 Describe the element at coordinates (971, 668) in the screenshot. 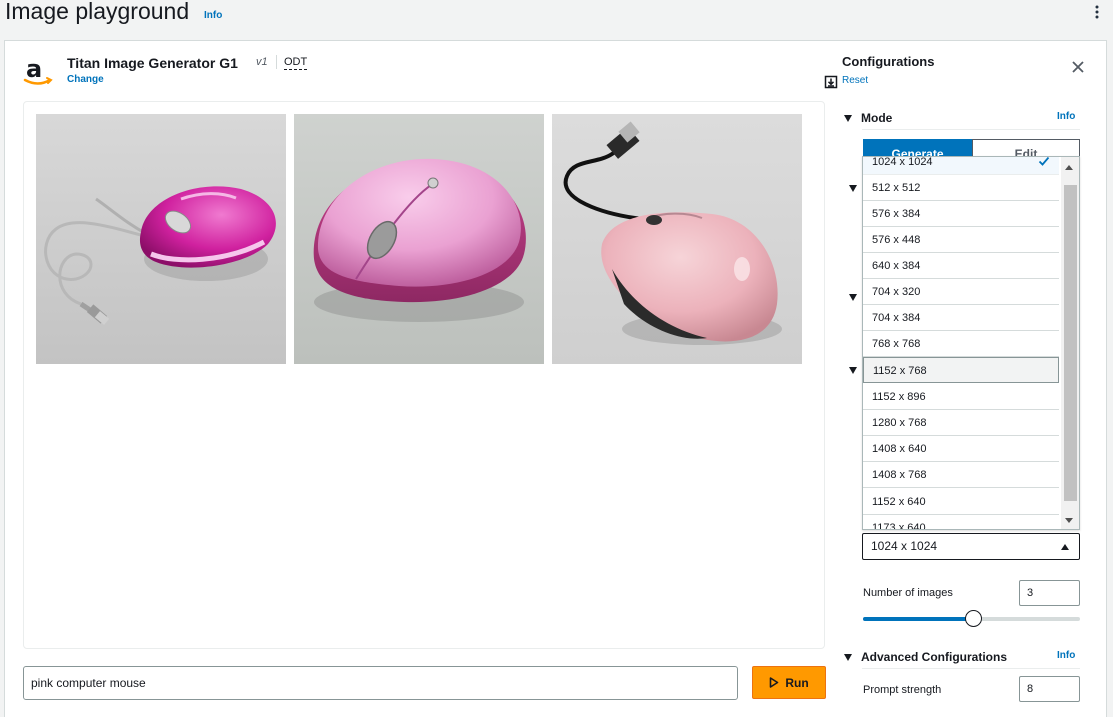

I see `advanced-divider` at that location.